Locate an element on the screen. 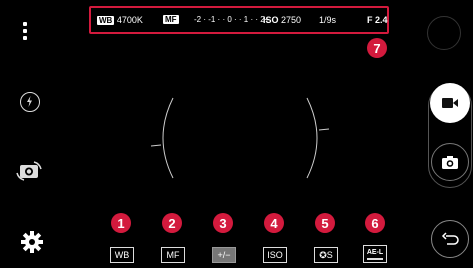  ae-lock-label: AE-L is located at coordinates (375, 252).